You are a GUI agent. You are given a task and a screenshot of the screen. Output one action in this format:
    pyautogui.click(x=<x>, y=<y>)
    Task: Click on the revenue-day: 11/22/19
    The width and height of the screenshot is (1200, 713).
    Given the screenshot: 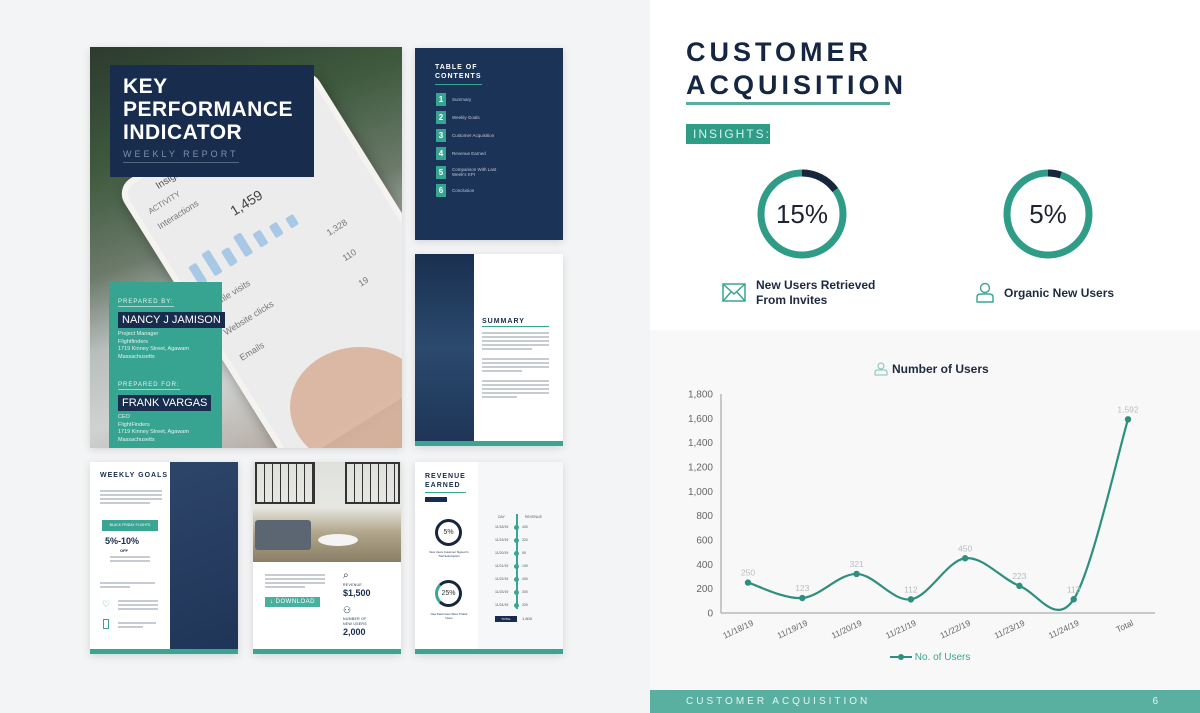 What is the action you would take?
    pyautogui.click(x=502, y=579)
    